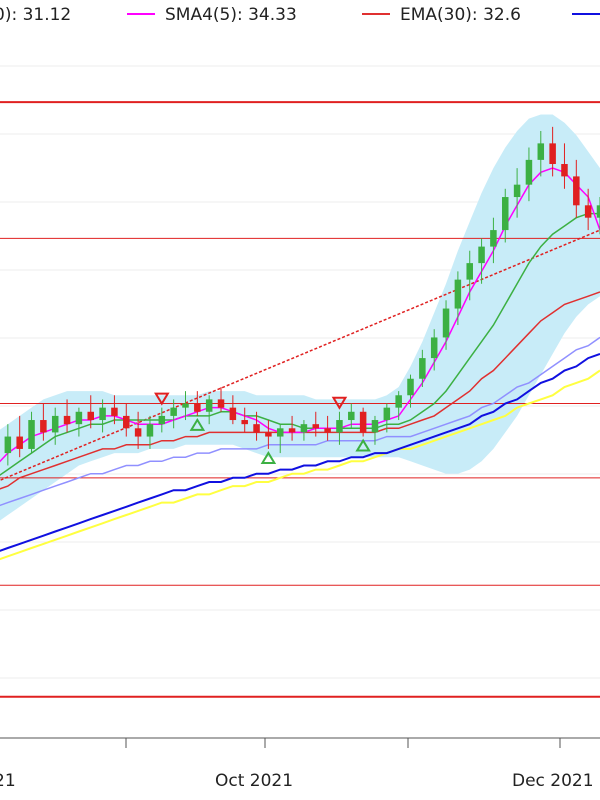 This screenshot has height=800, width=600. What do you see at coordinates (300, 20) in the screenshot?
I see `legend: 0): 31.12 SMA4(5): 34.33 EMA(30): 32.6` at bounding box center [300, 20].